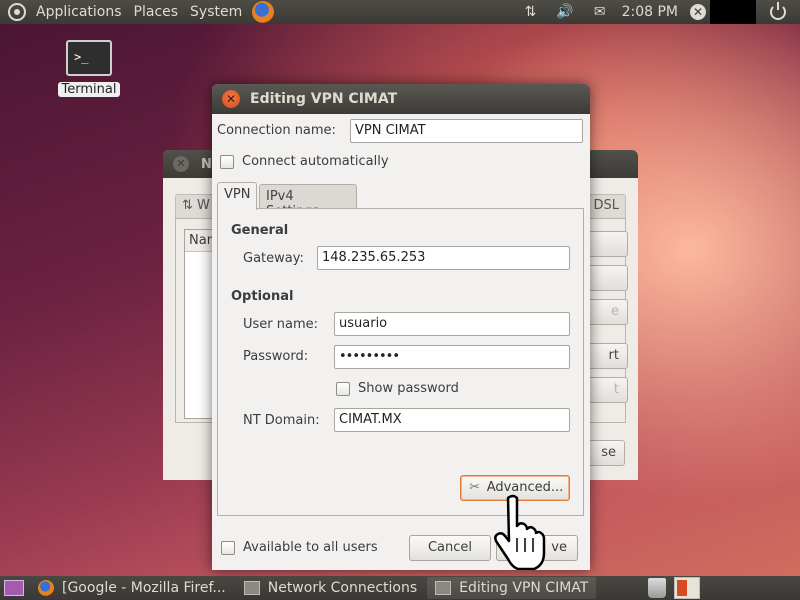 The height and width of the screenshot is (600, 800). I want to click on connection-name-input: VPN CIMAT, so click(466, 131).